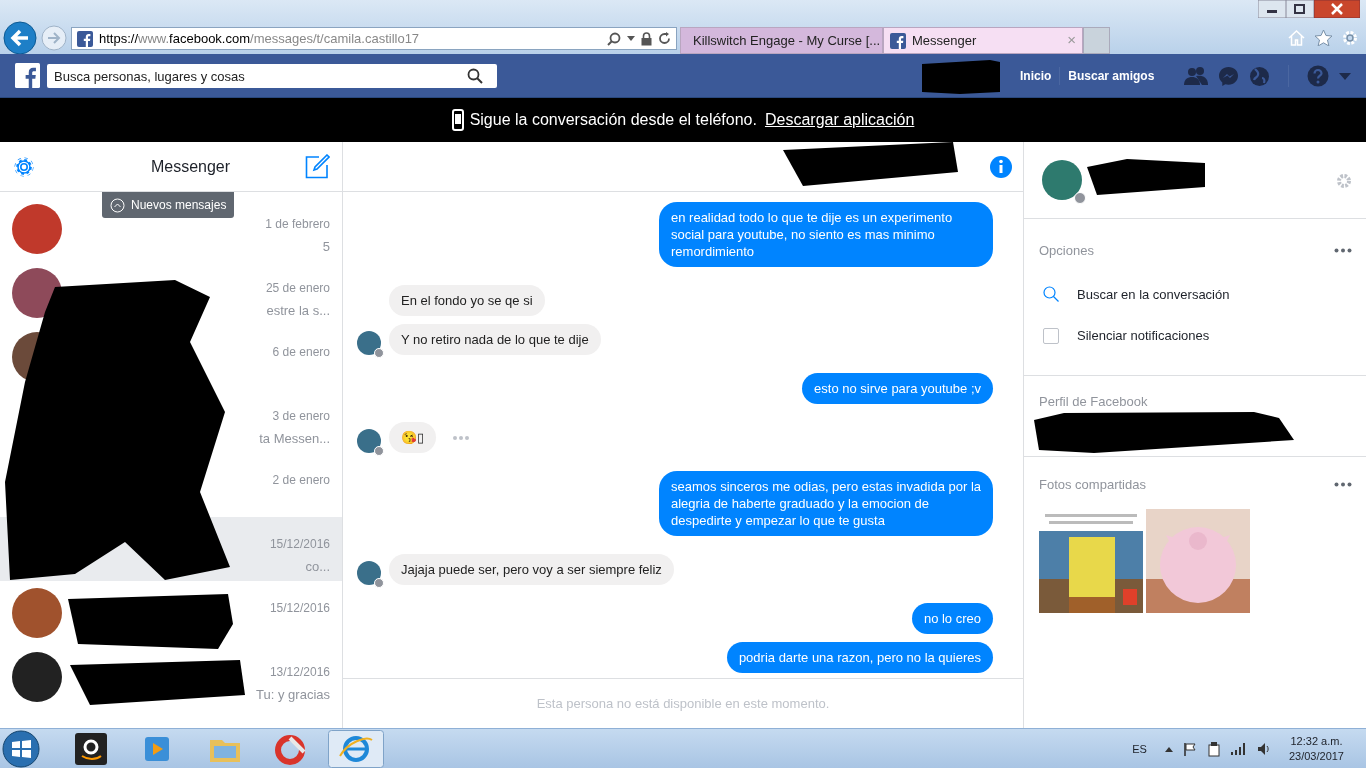 The height and width of the screenshot is (768, 1366). What do you see at coordinates (457, 120) in the screenshot?
I see `phone-icon` at bounding box center [457, 120].